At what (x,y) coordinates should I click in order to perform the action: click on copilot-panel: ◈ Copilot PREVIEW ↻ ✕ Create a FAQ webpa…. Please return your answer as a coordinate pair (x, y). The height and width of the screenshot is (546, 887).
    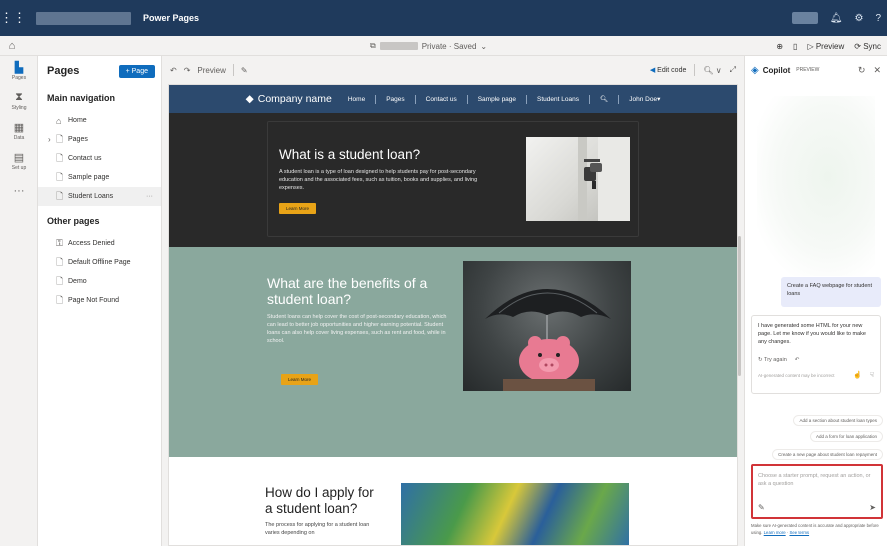
    Looking at the image, I should click on (815, 301).